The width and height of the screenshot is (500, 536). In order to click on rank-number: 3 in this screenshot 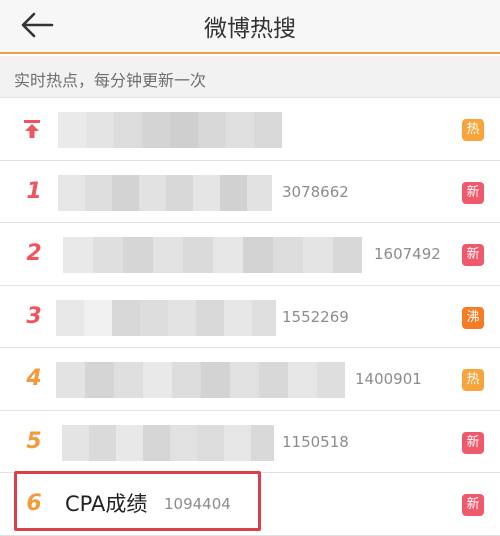, I will do `click(34, 316)`.